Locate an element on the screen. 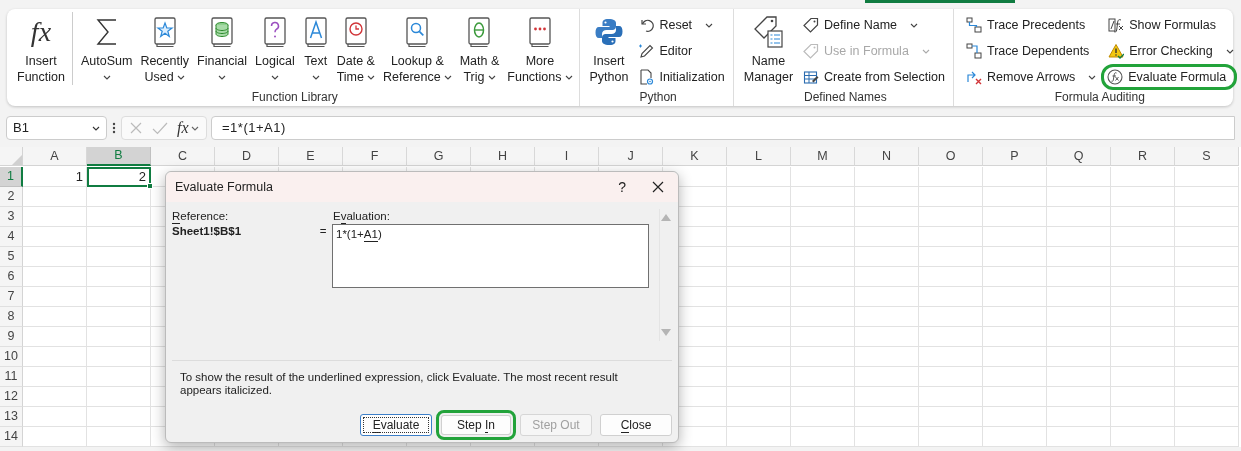 Image resolution: width=1241 pixels, height=451 pixels. scroll-up-icon is located at coordinates (666, 217).